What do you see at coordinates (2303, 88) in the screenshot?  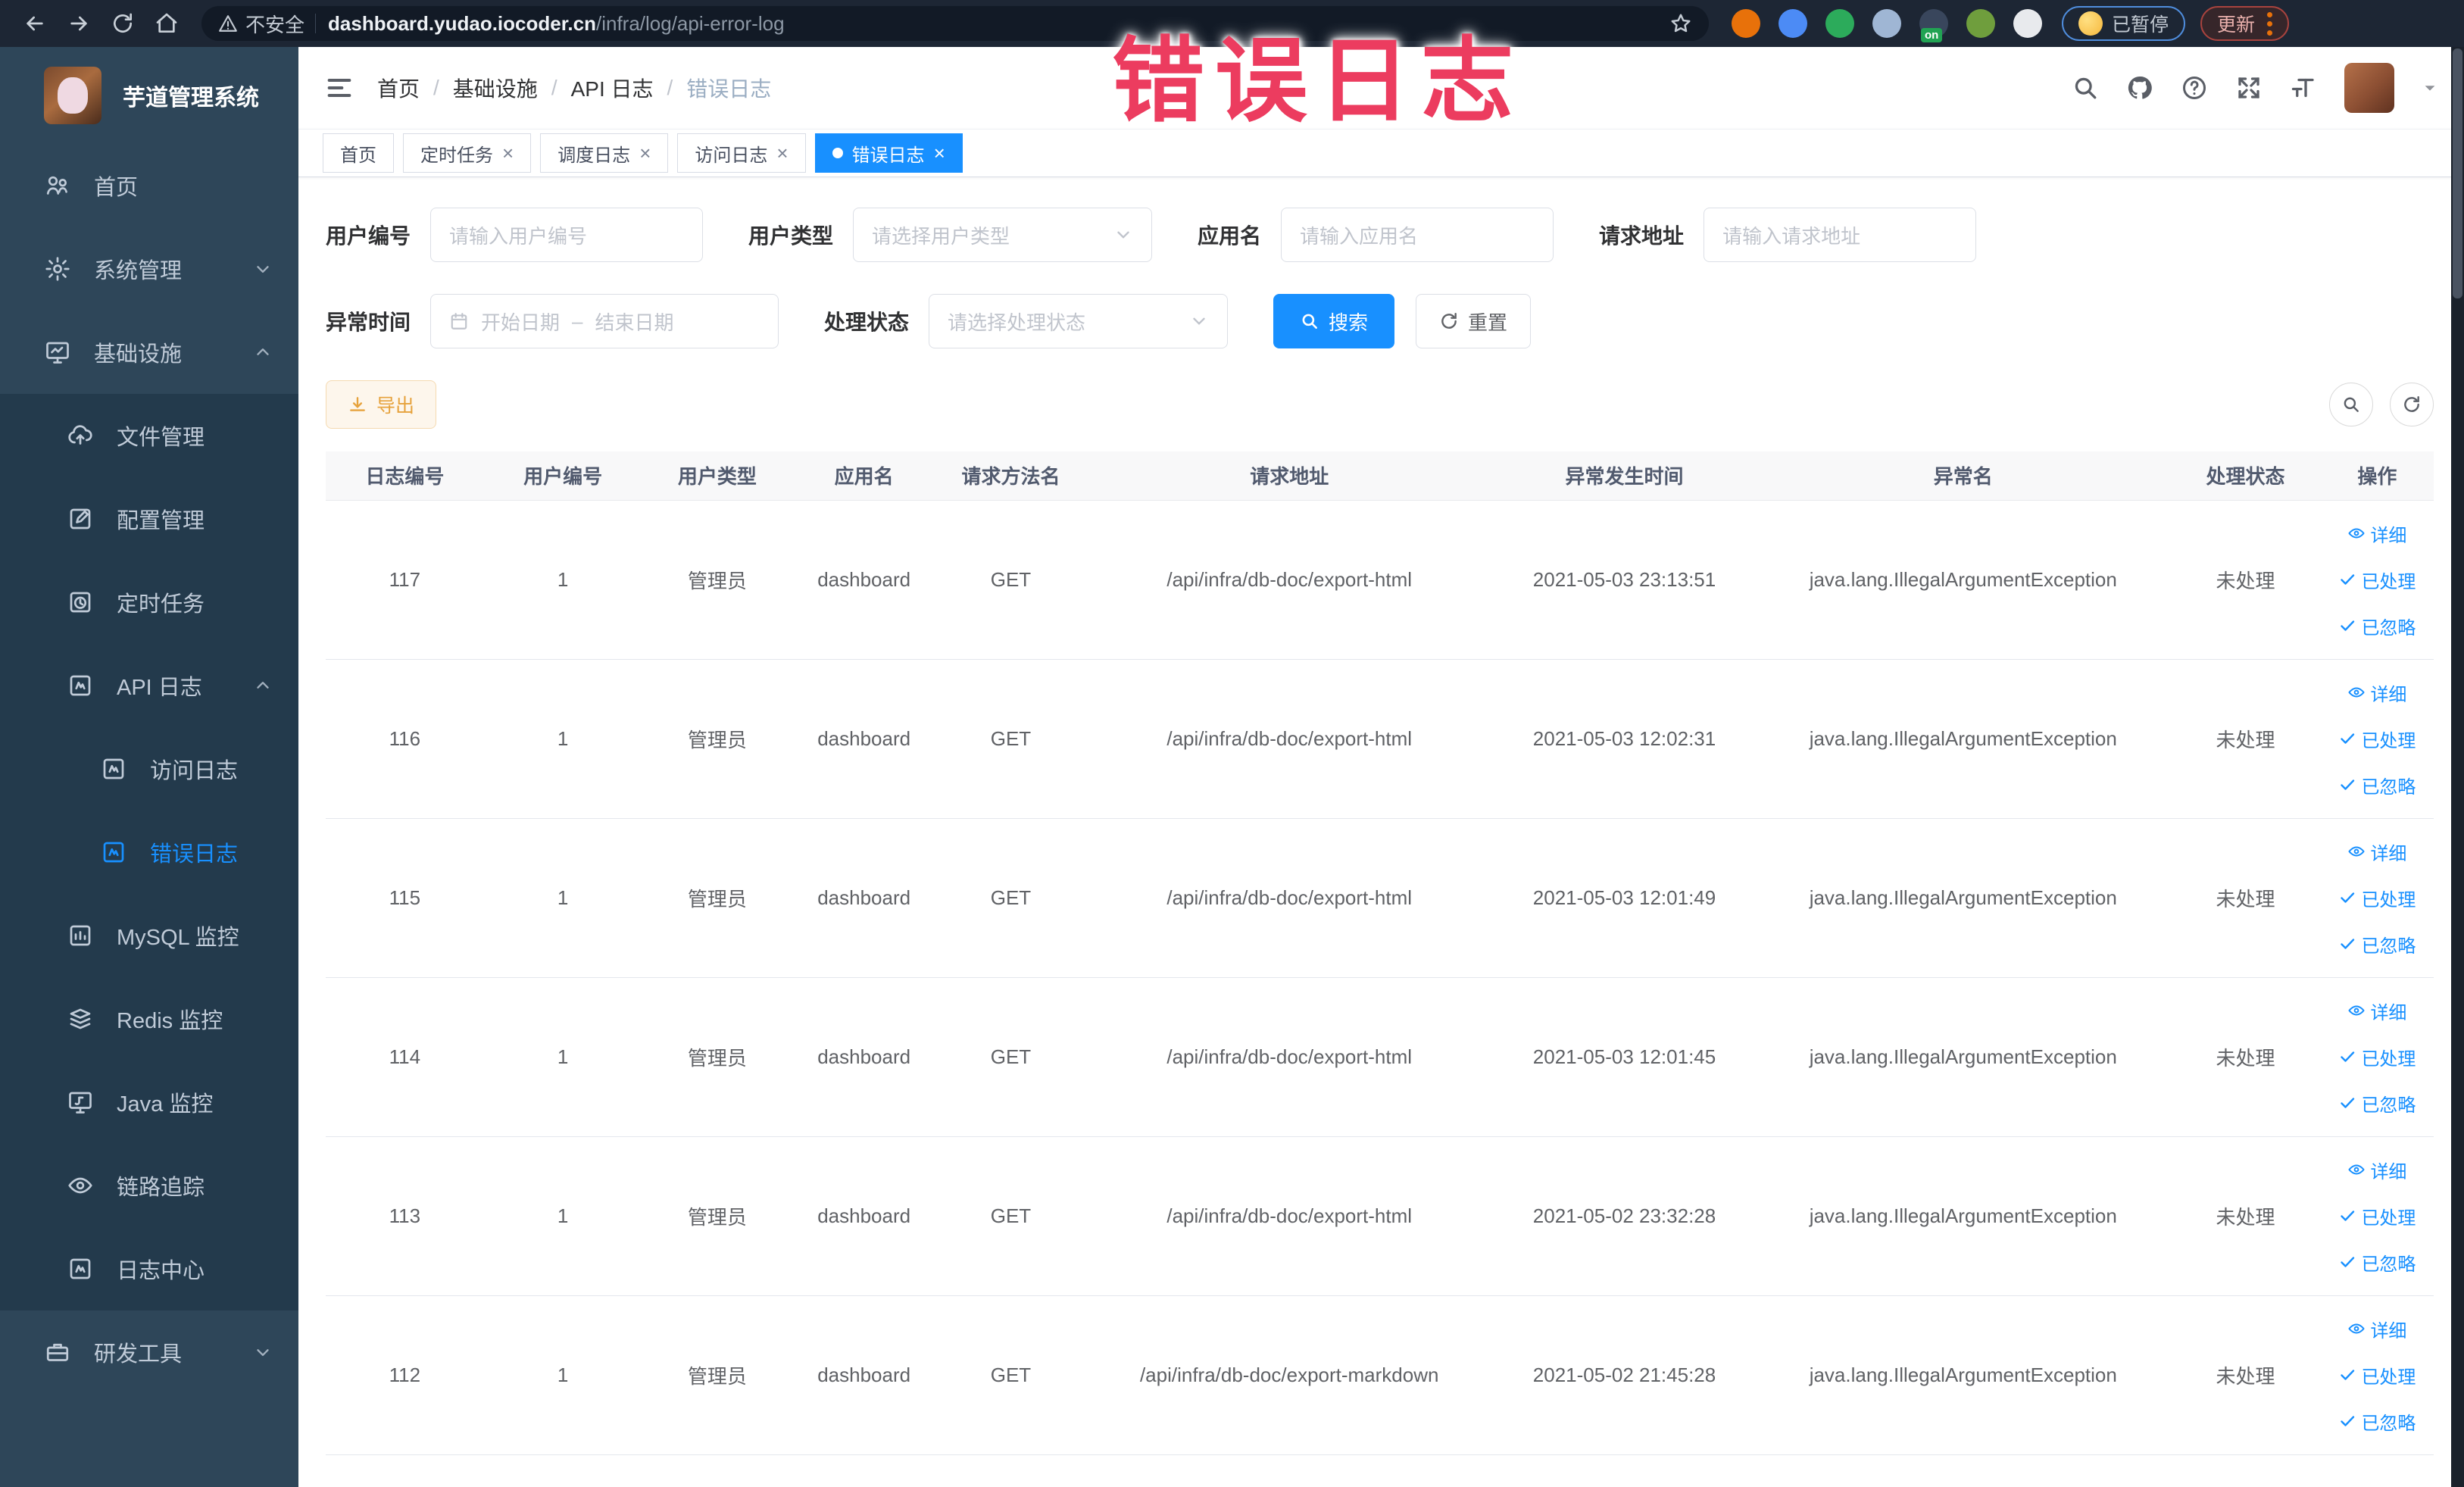 I see `font-size-icon` at bounding box center [2303, 88].